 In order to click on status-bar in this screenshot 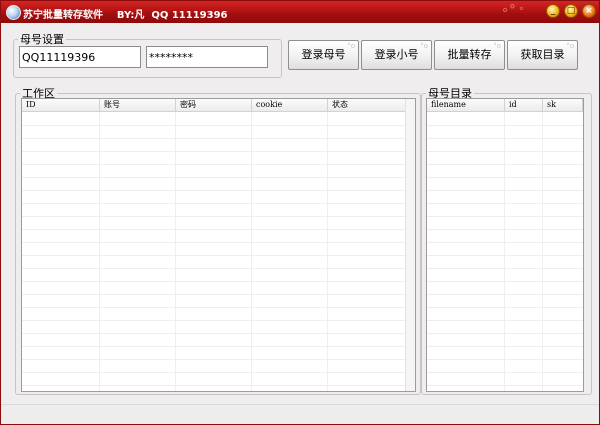, I will do `click(300, 414)`.